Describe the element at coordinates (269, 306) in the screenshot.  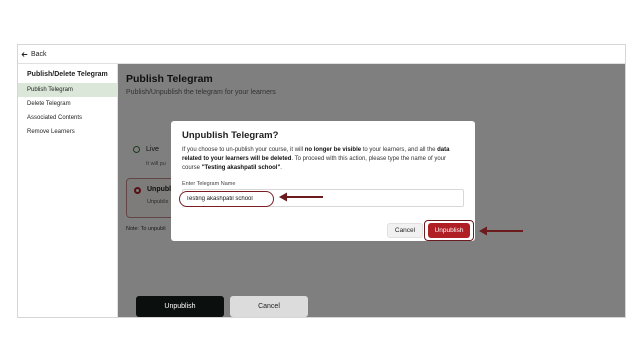
I see `footer-cancel-button: Cancel` at that location.